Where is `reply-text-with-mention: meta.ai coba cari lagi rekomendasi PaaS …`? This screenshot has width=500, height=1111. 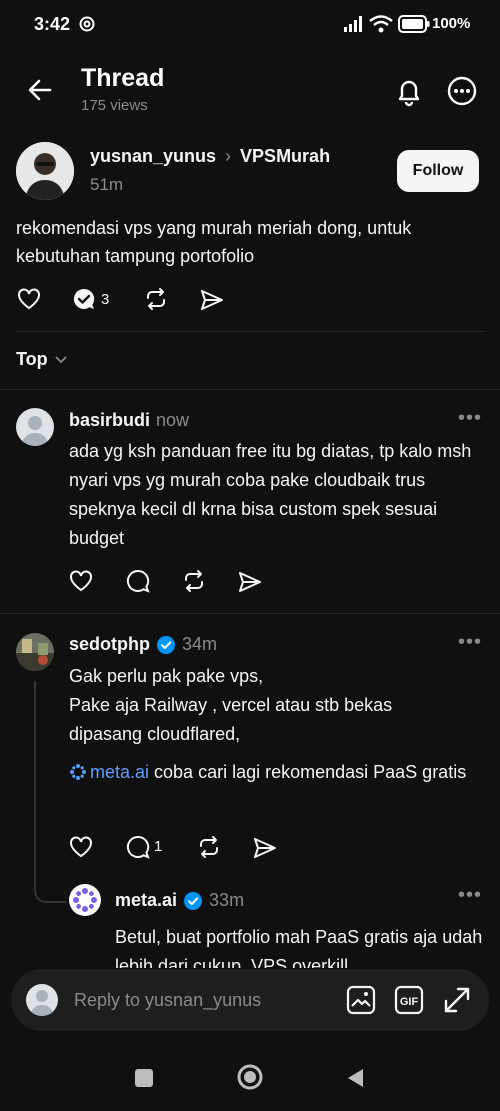
reply-text-with-mention: meta.ai coba cari lagi rekomendasi PaaS … is located at coordinates (269, 772).